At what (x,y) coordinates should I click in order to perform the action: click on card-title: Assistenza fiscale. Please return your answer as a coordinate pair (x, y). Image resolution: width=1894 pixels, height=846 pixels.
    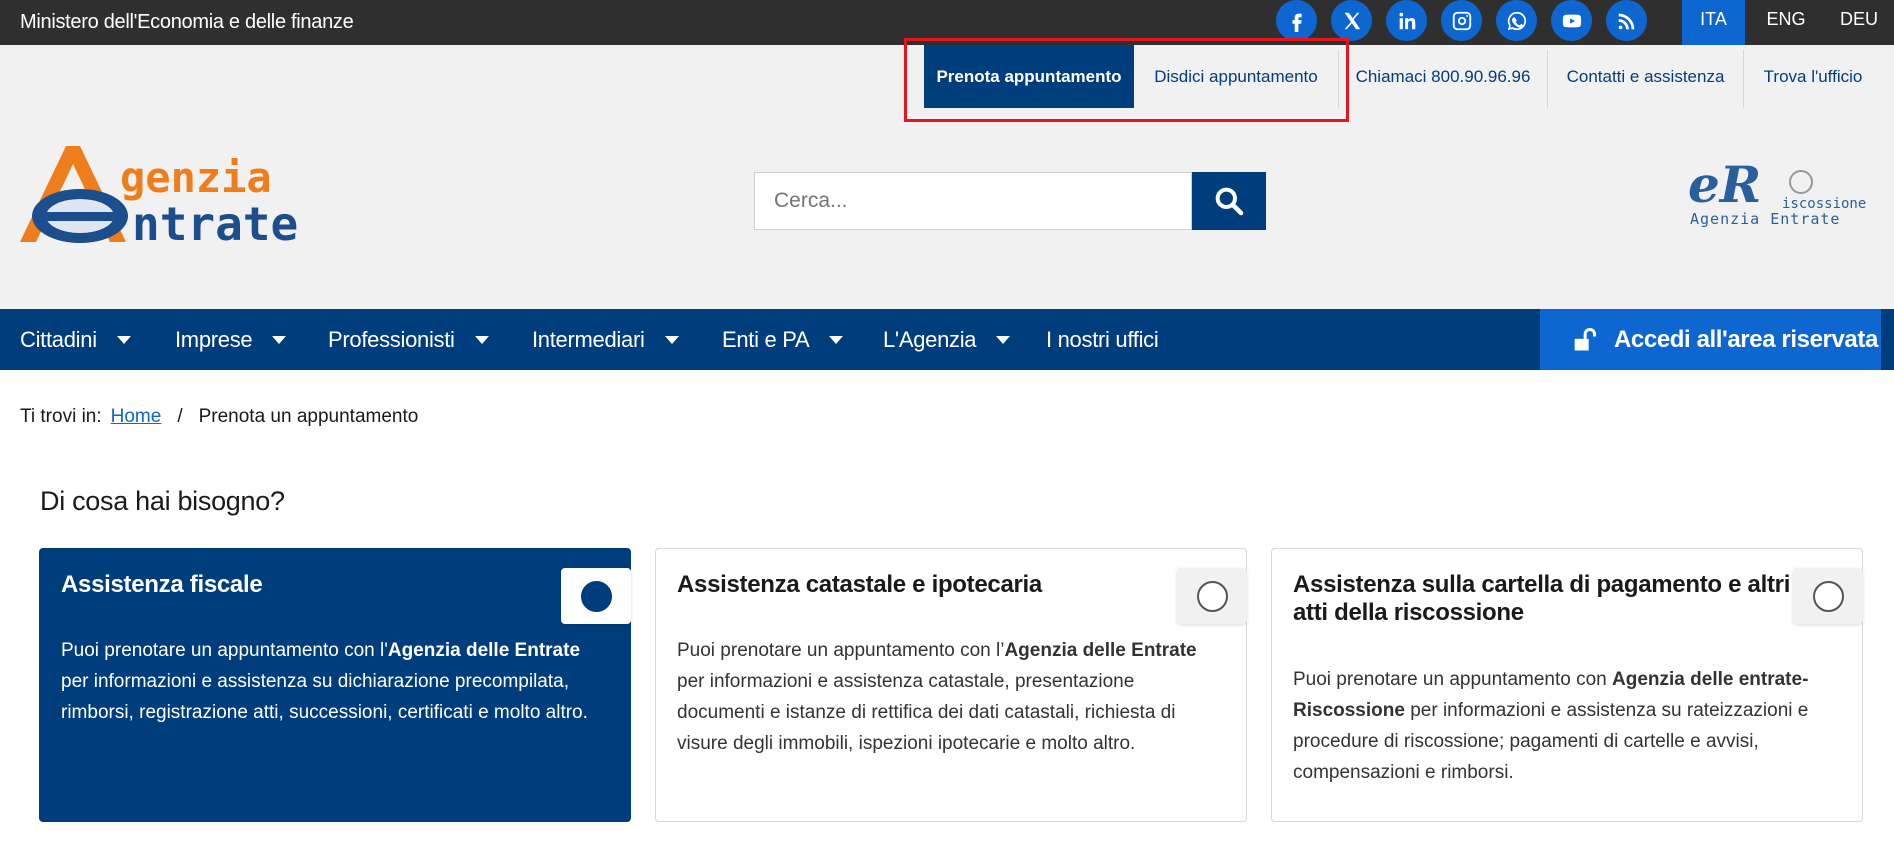
    Looking at the image, I should click on (162, 584).